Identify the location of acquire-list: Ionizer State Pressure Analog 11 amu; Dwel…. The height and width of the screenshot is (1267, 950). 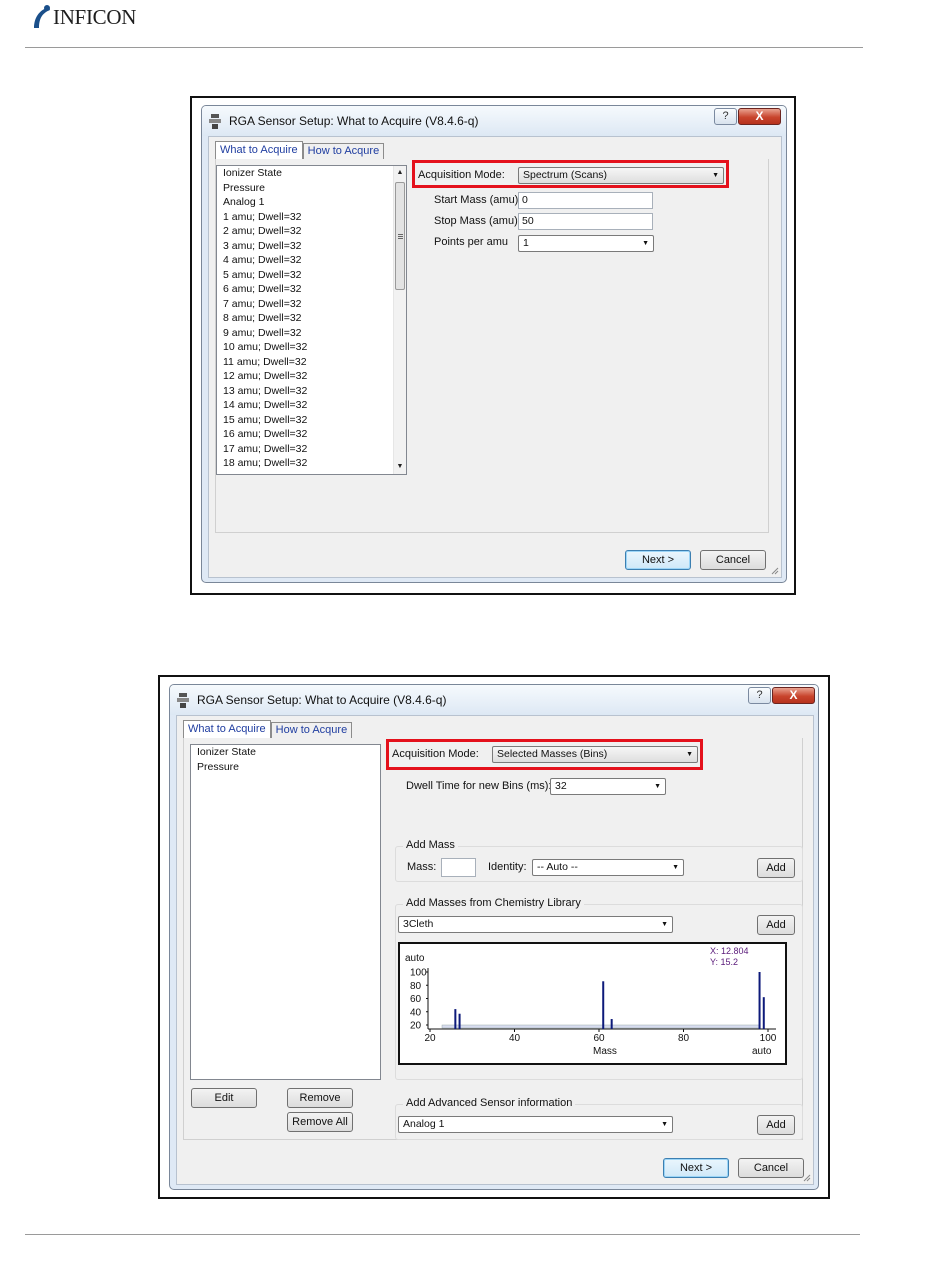
(311, 320).